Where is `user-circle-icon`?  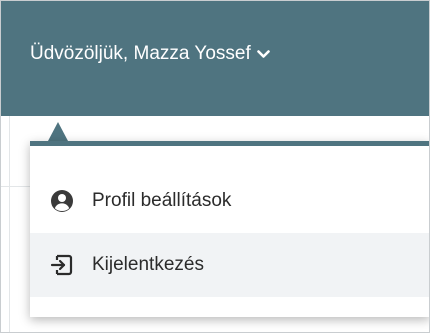 user-circle-icon is located at coordinates (62, 201).